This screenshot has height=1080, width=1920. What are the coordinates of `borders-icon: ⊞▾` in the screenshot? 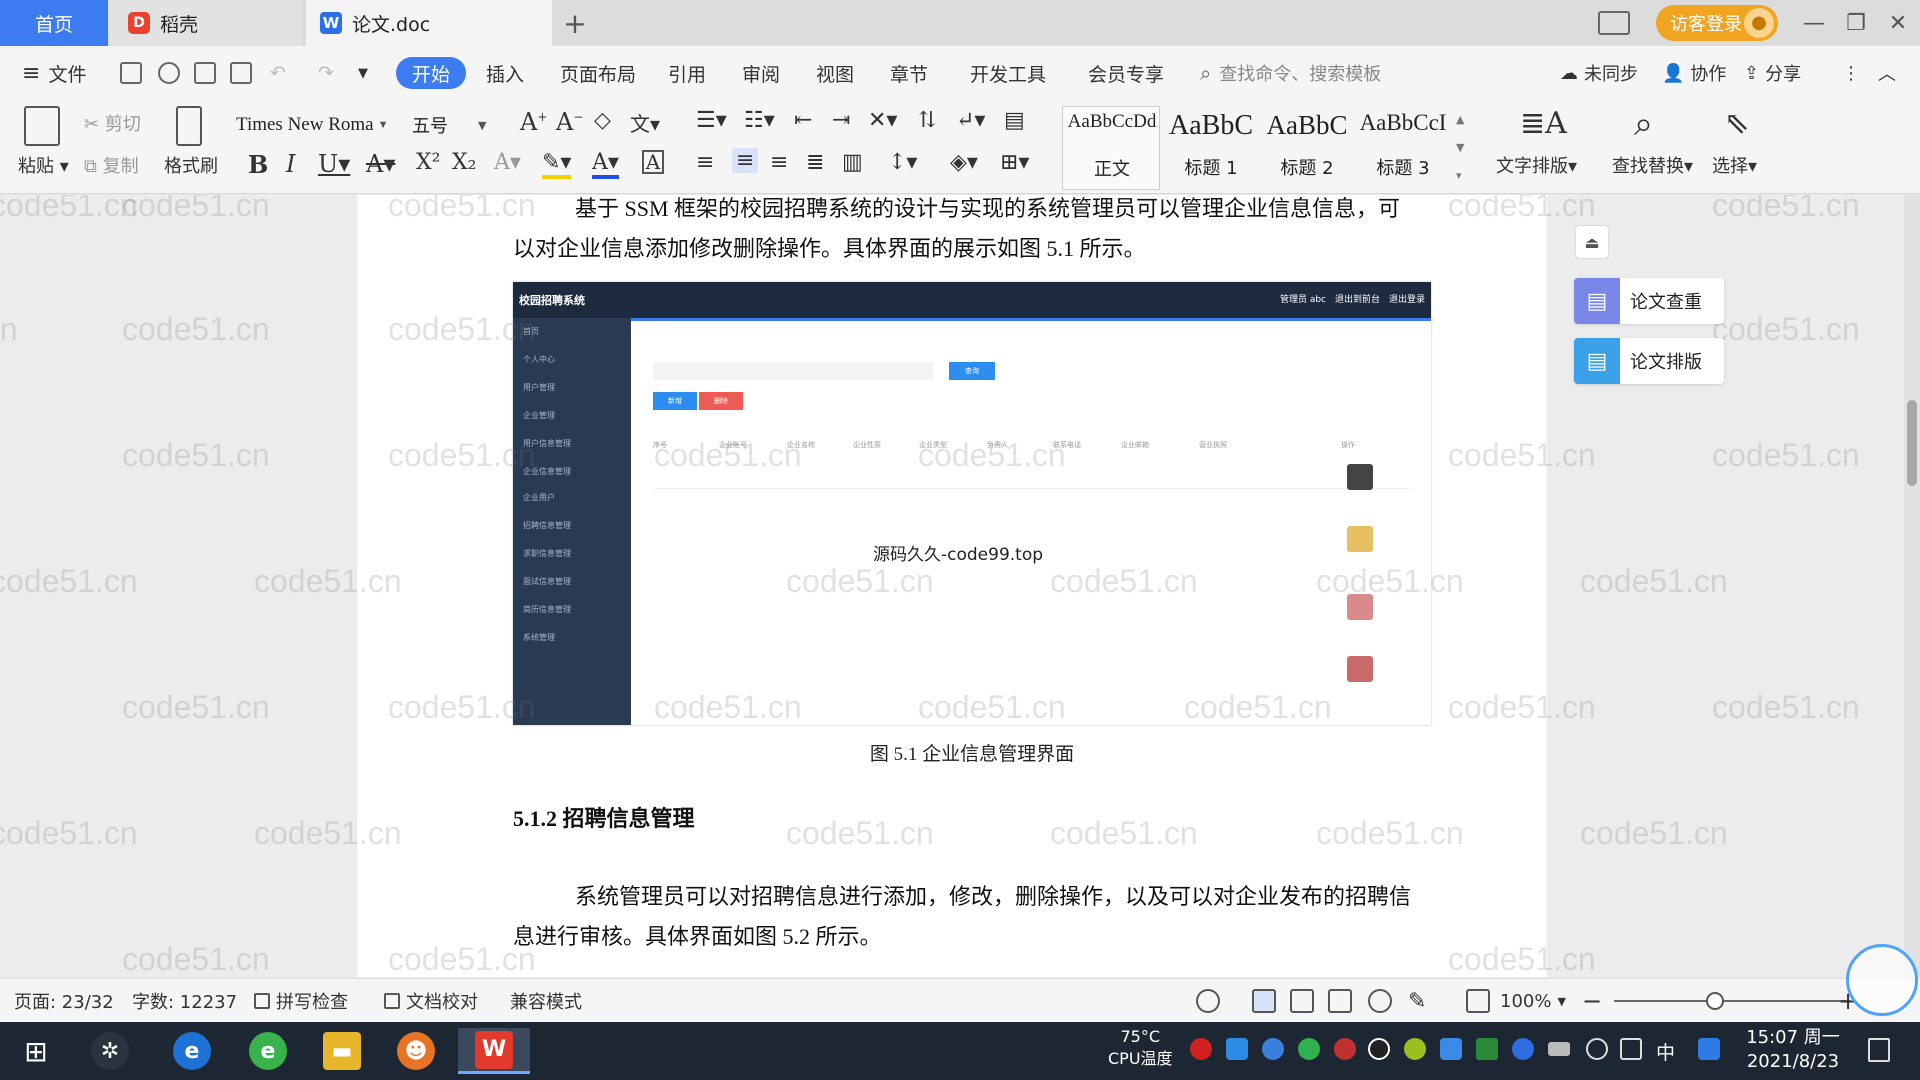 It's located at (1014, 162).